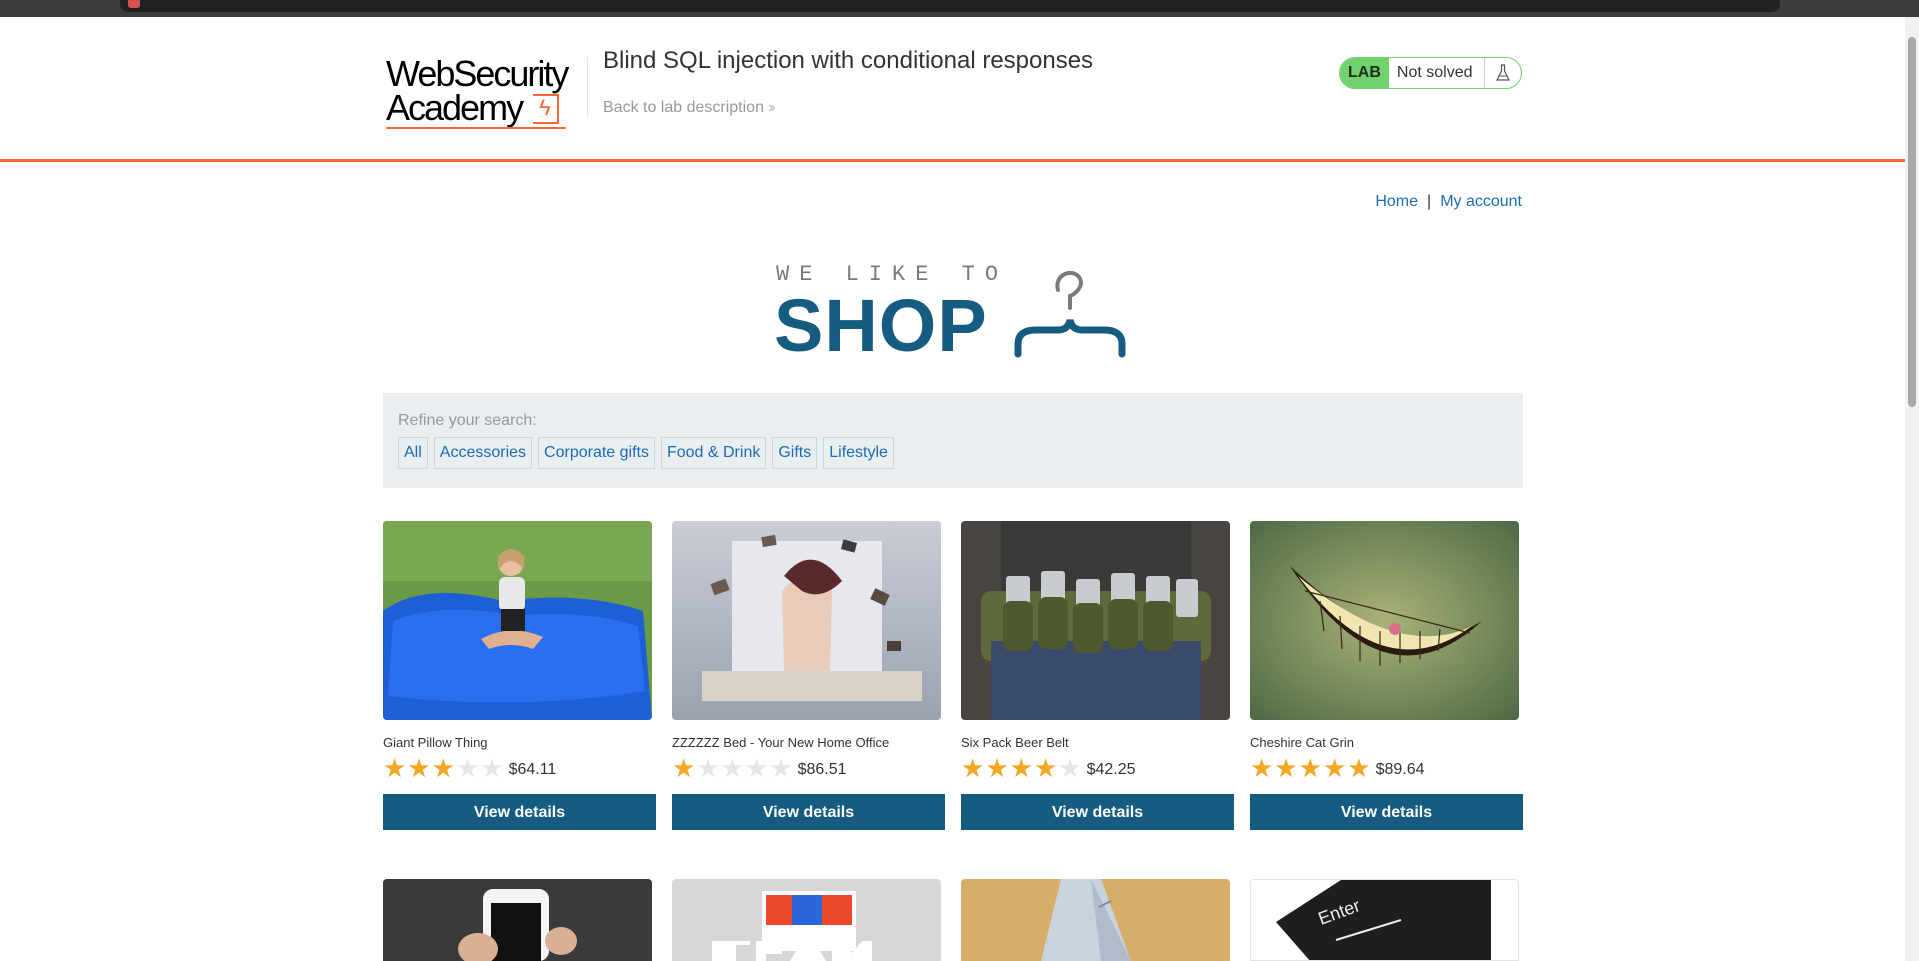 The image size is (1919, 961). I want to click on product-rating: ★ ★ ★ ★ ★ $89.64, so click(1337, 768).